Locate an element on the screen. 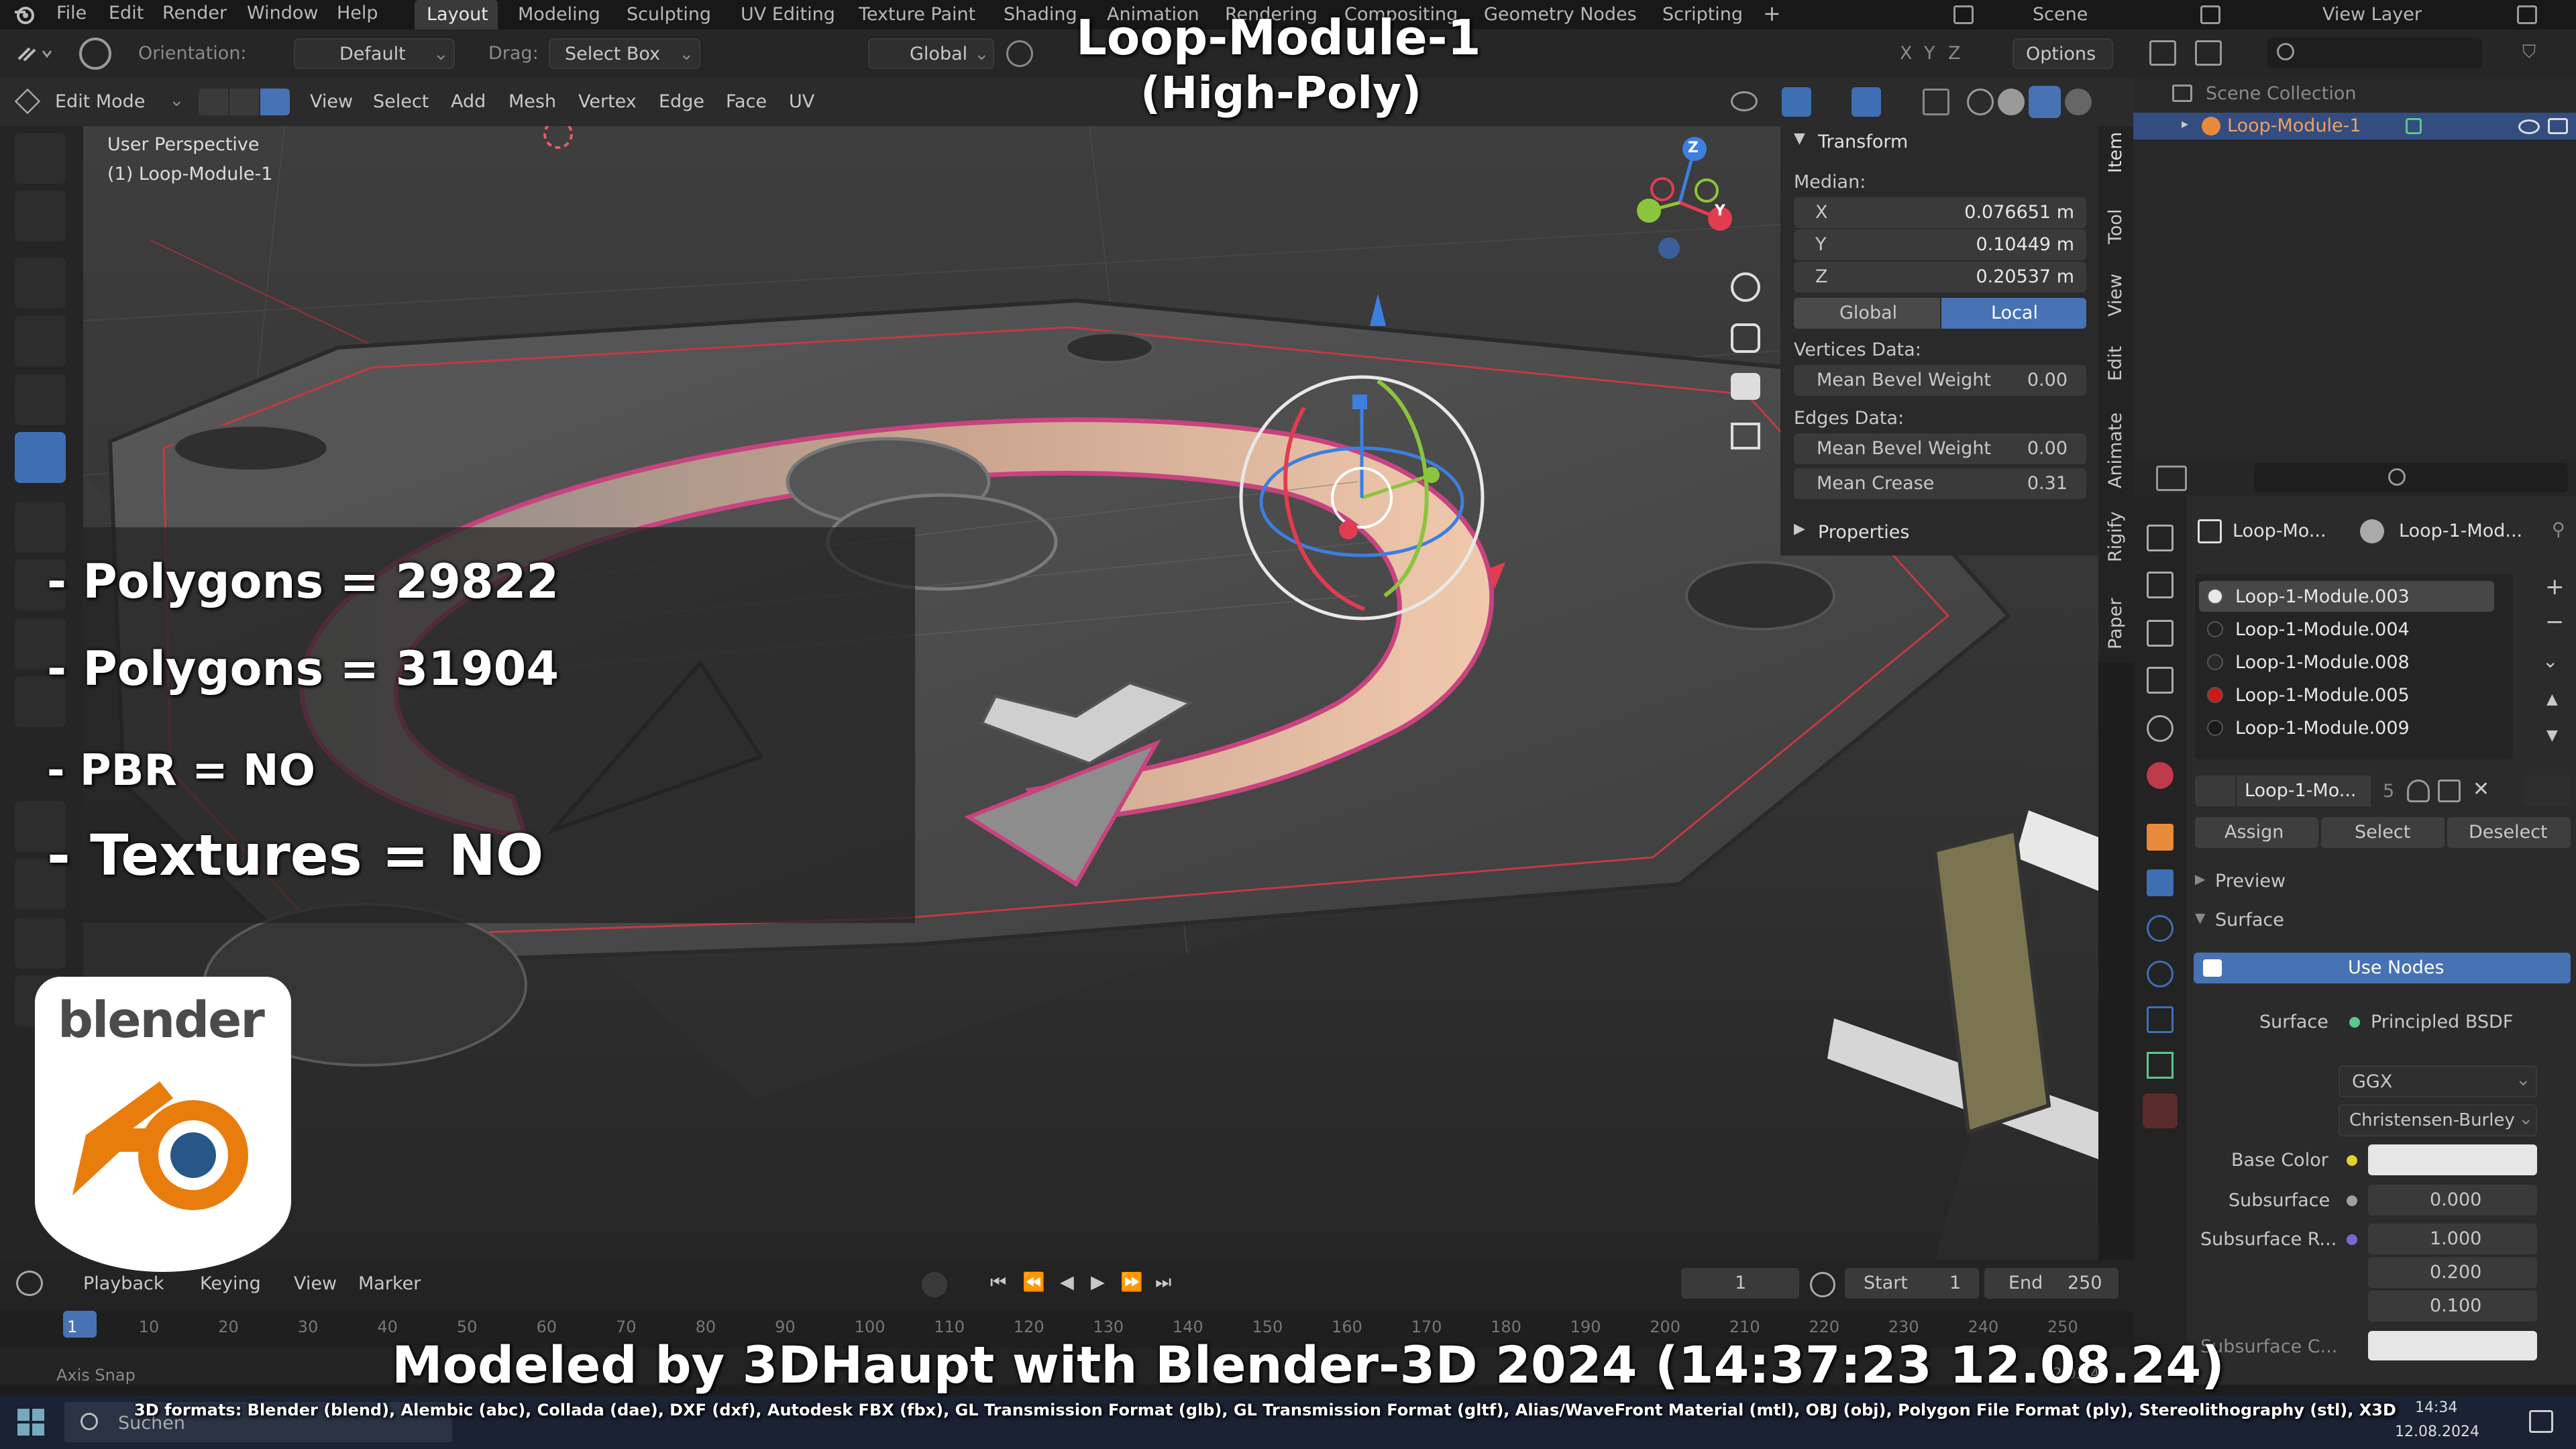 The width and height of the screenshot is (2576, 1449). playback-menu: Playback is located at coordinates (123, 1284).